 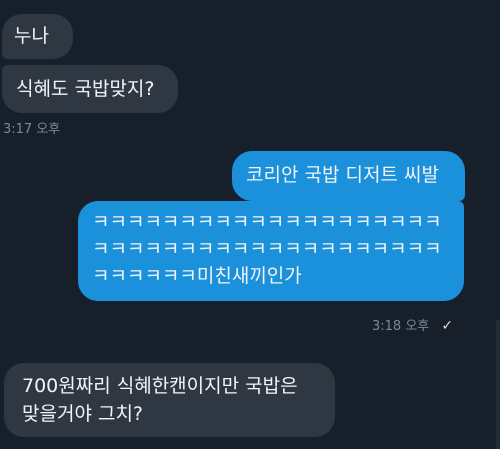 I want to click on incoming-message: 누나, so click(x=37, y=36).